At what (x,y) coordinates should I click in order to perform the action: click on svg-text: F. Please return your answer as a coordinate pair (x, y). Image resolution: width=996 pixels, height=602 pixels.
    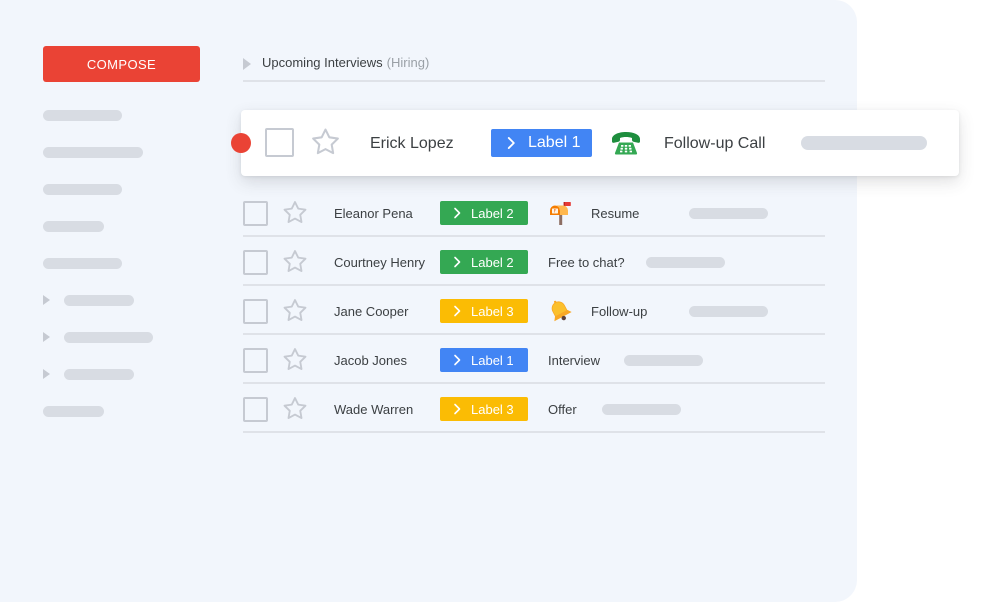
    Looking at the image, I should click on (555, 212).